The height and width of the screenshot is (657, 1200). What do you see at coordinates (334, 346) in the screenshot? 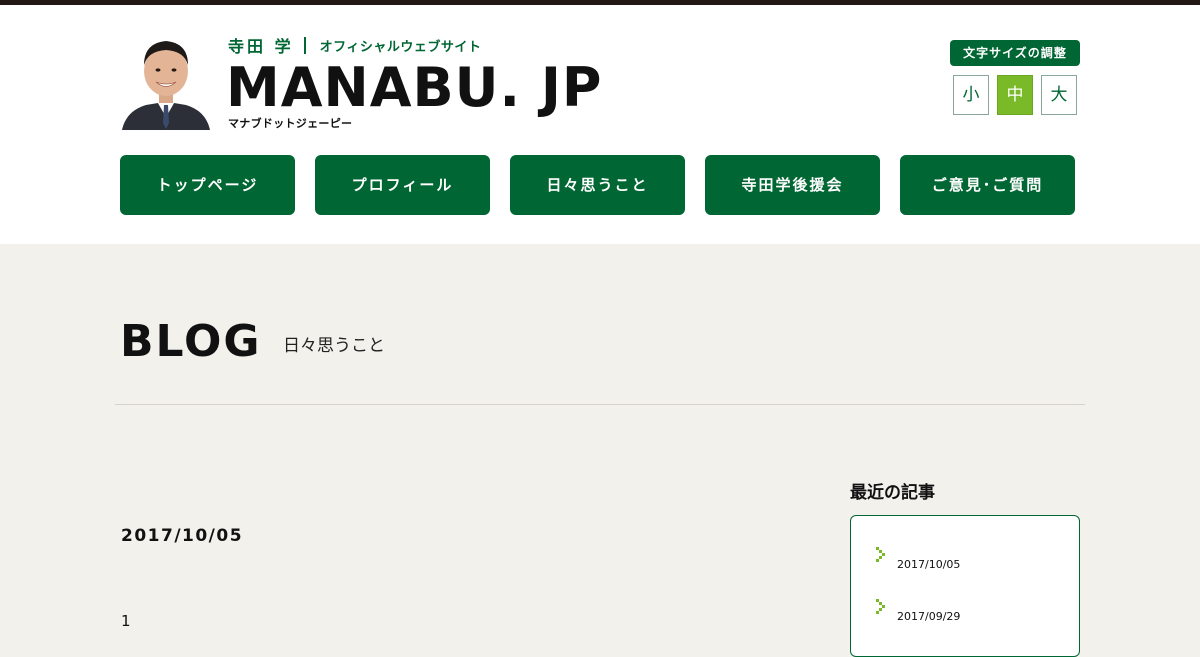
I see `page-subtitle: 日々思うこと` at bounding box center [334, 346].